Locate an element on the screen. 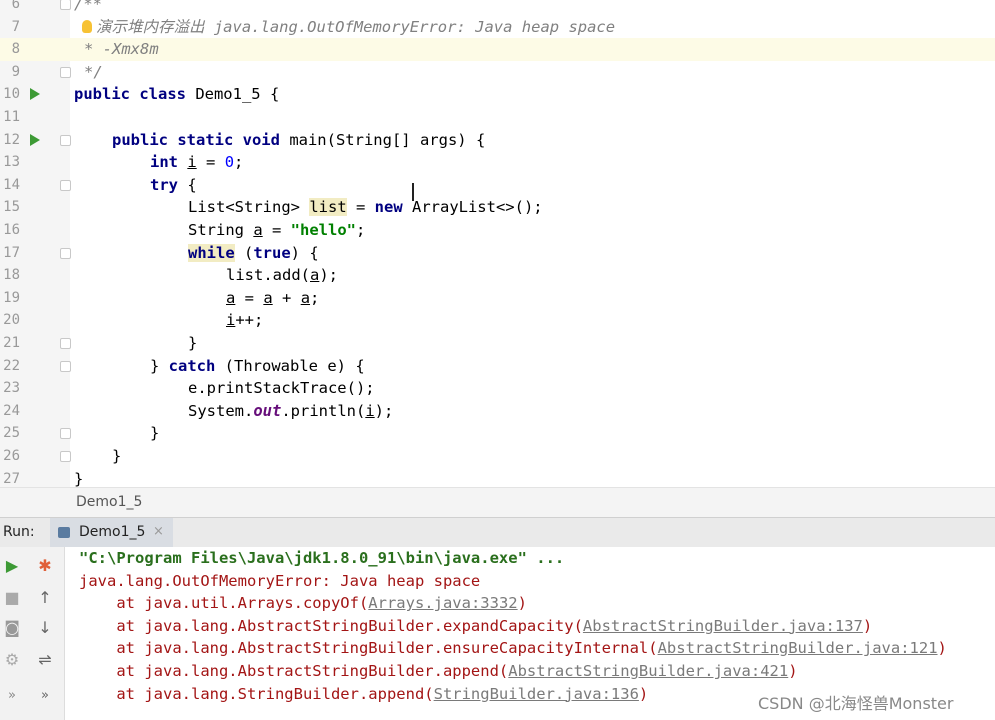 This screenshot has height=720, width=995. line-number: 14 is located at coordinates (11, 184).